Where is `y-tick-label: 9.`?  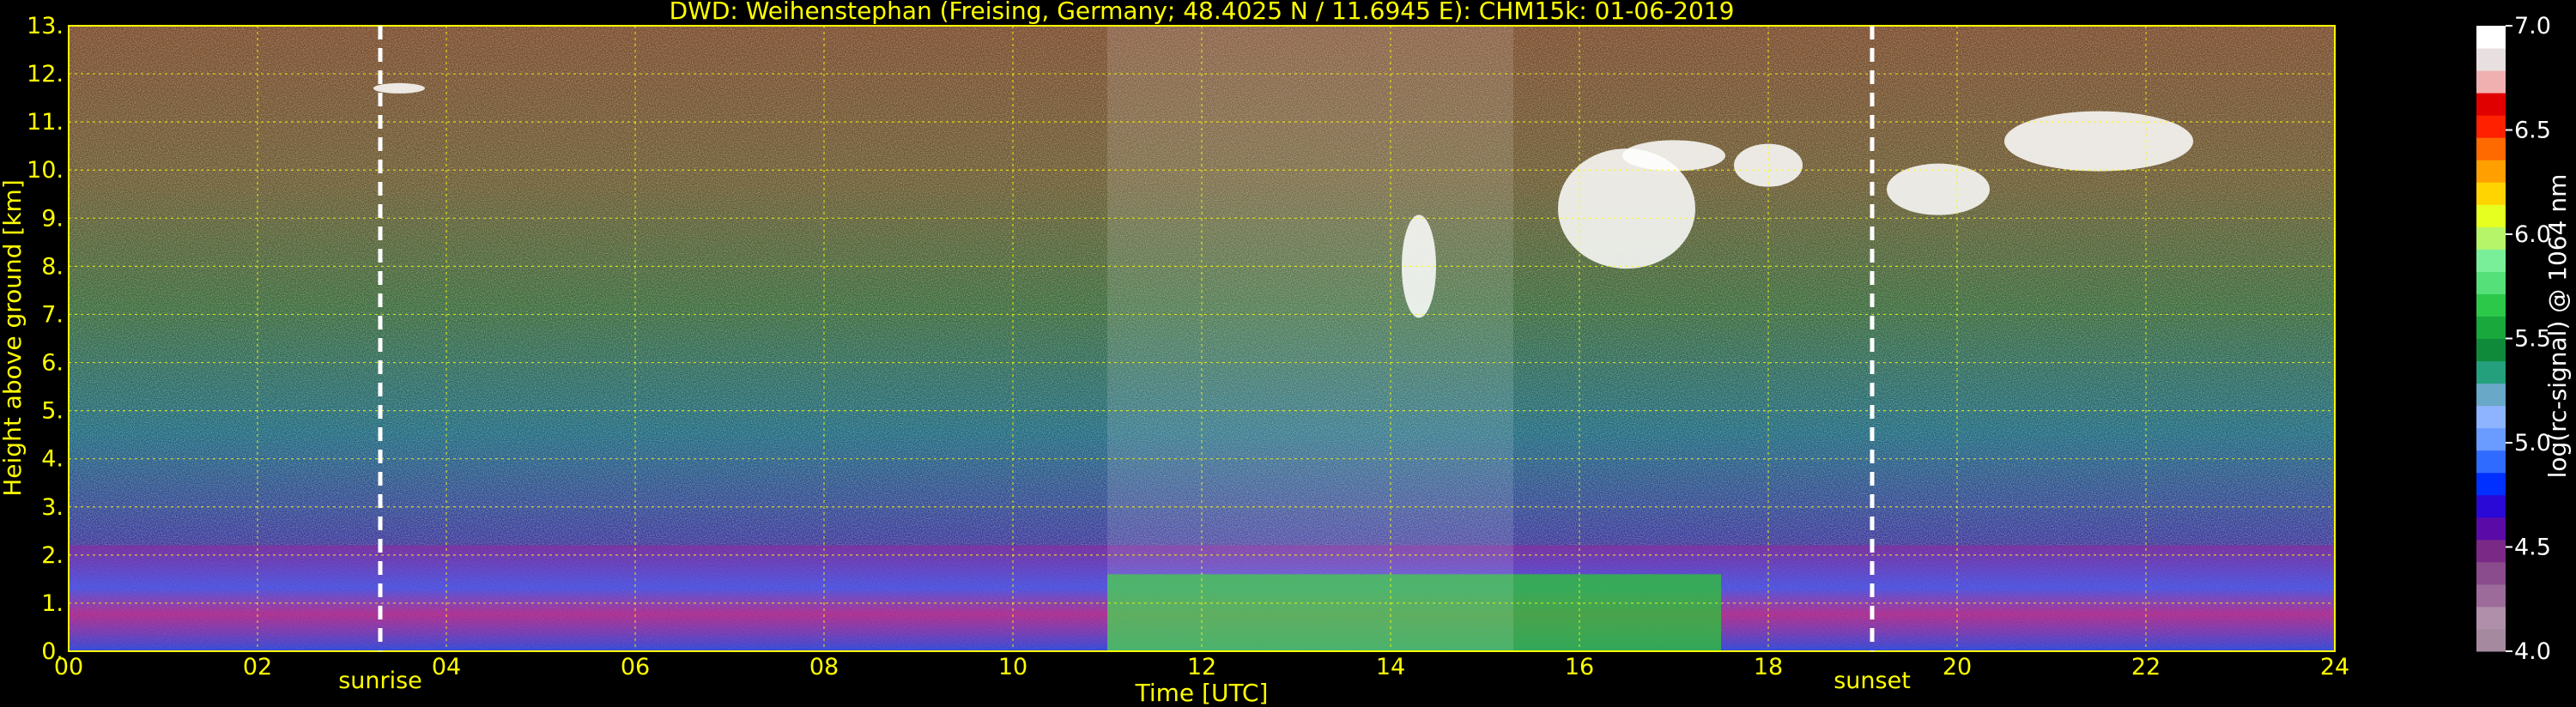
y-tick-label: 9. is located at coordinates (52, 218).